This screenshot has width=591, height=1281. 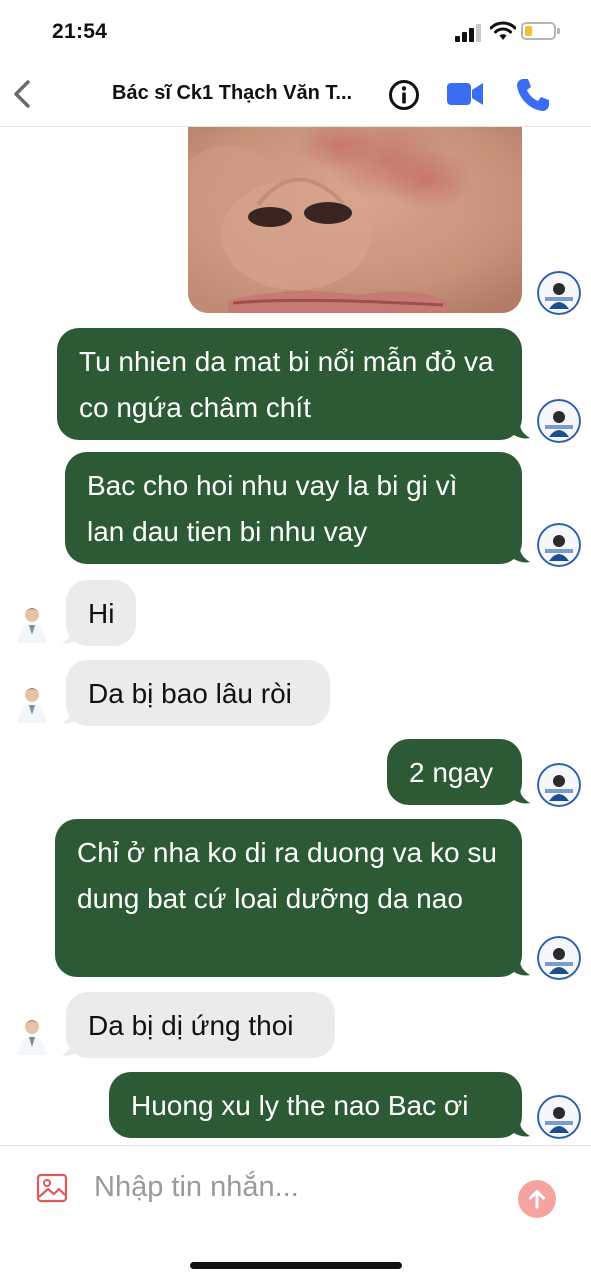 I want to click on incoming-message: Da bị bao lâu ròi, so click(x=198, y=693).